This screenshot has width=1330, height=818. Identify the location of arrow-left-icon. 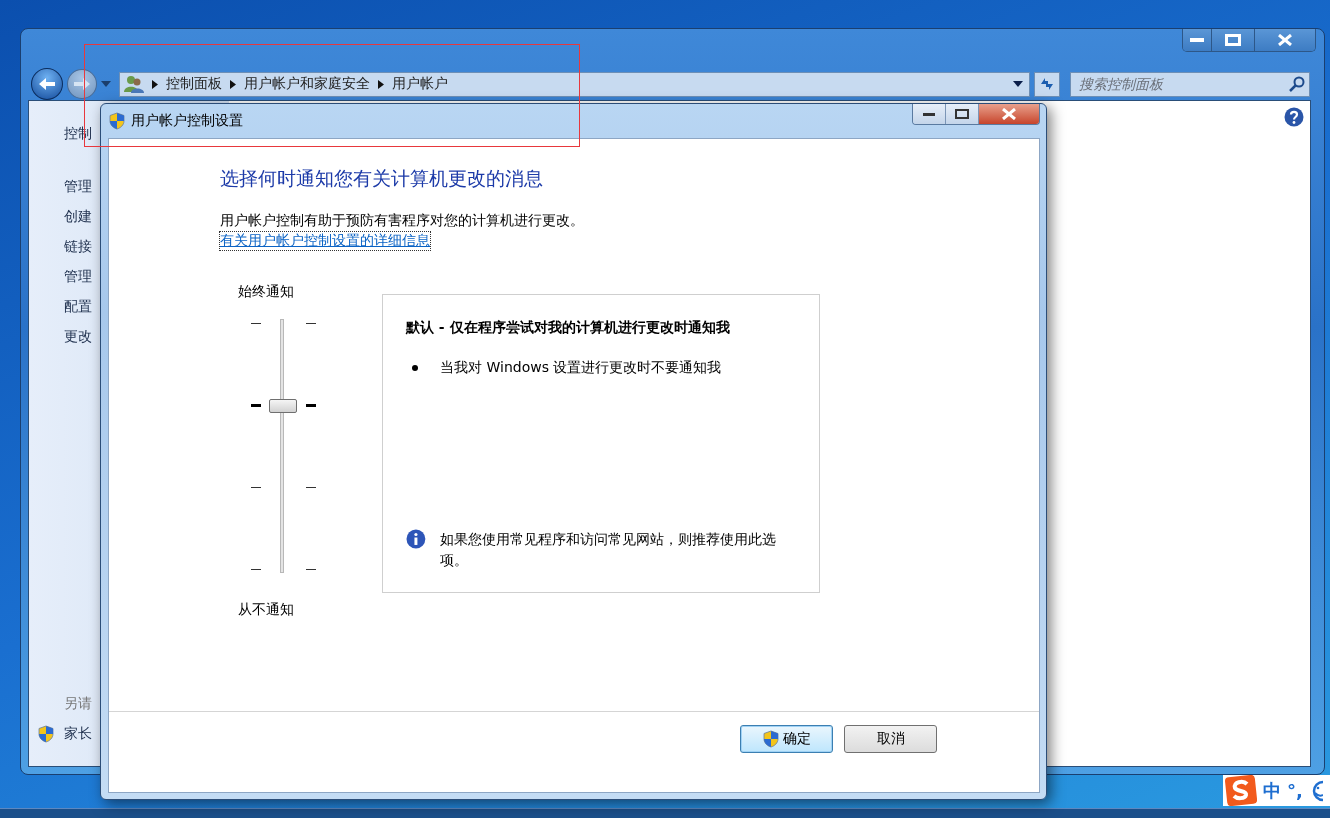
(46, 84).